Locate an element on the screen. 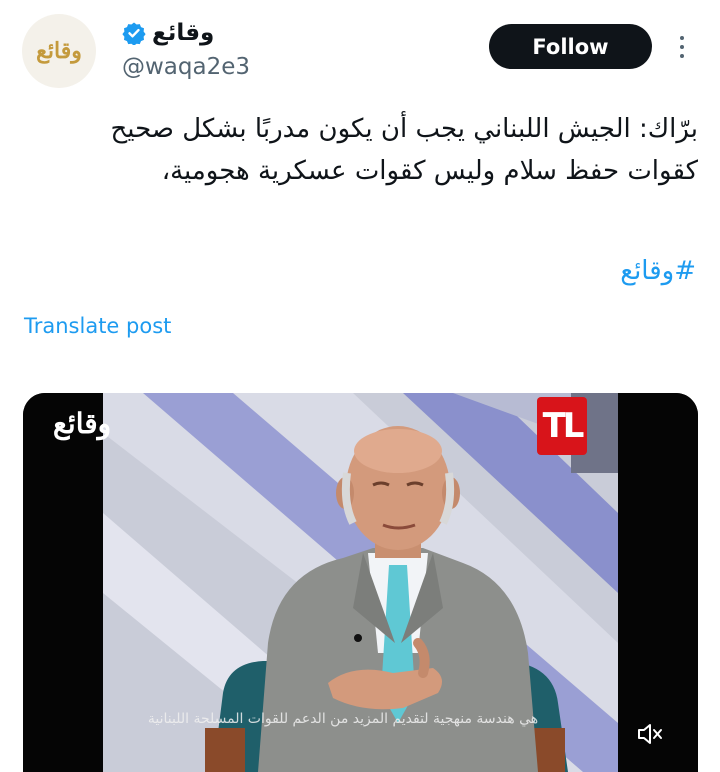 This screenshot has height=772, width=720. video-watermark: وقائع is located at coordinates (82, 423).